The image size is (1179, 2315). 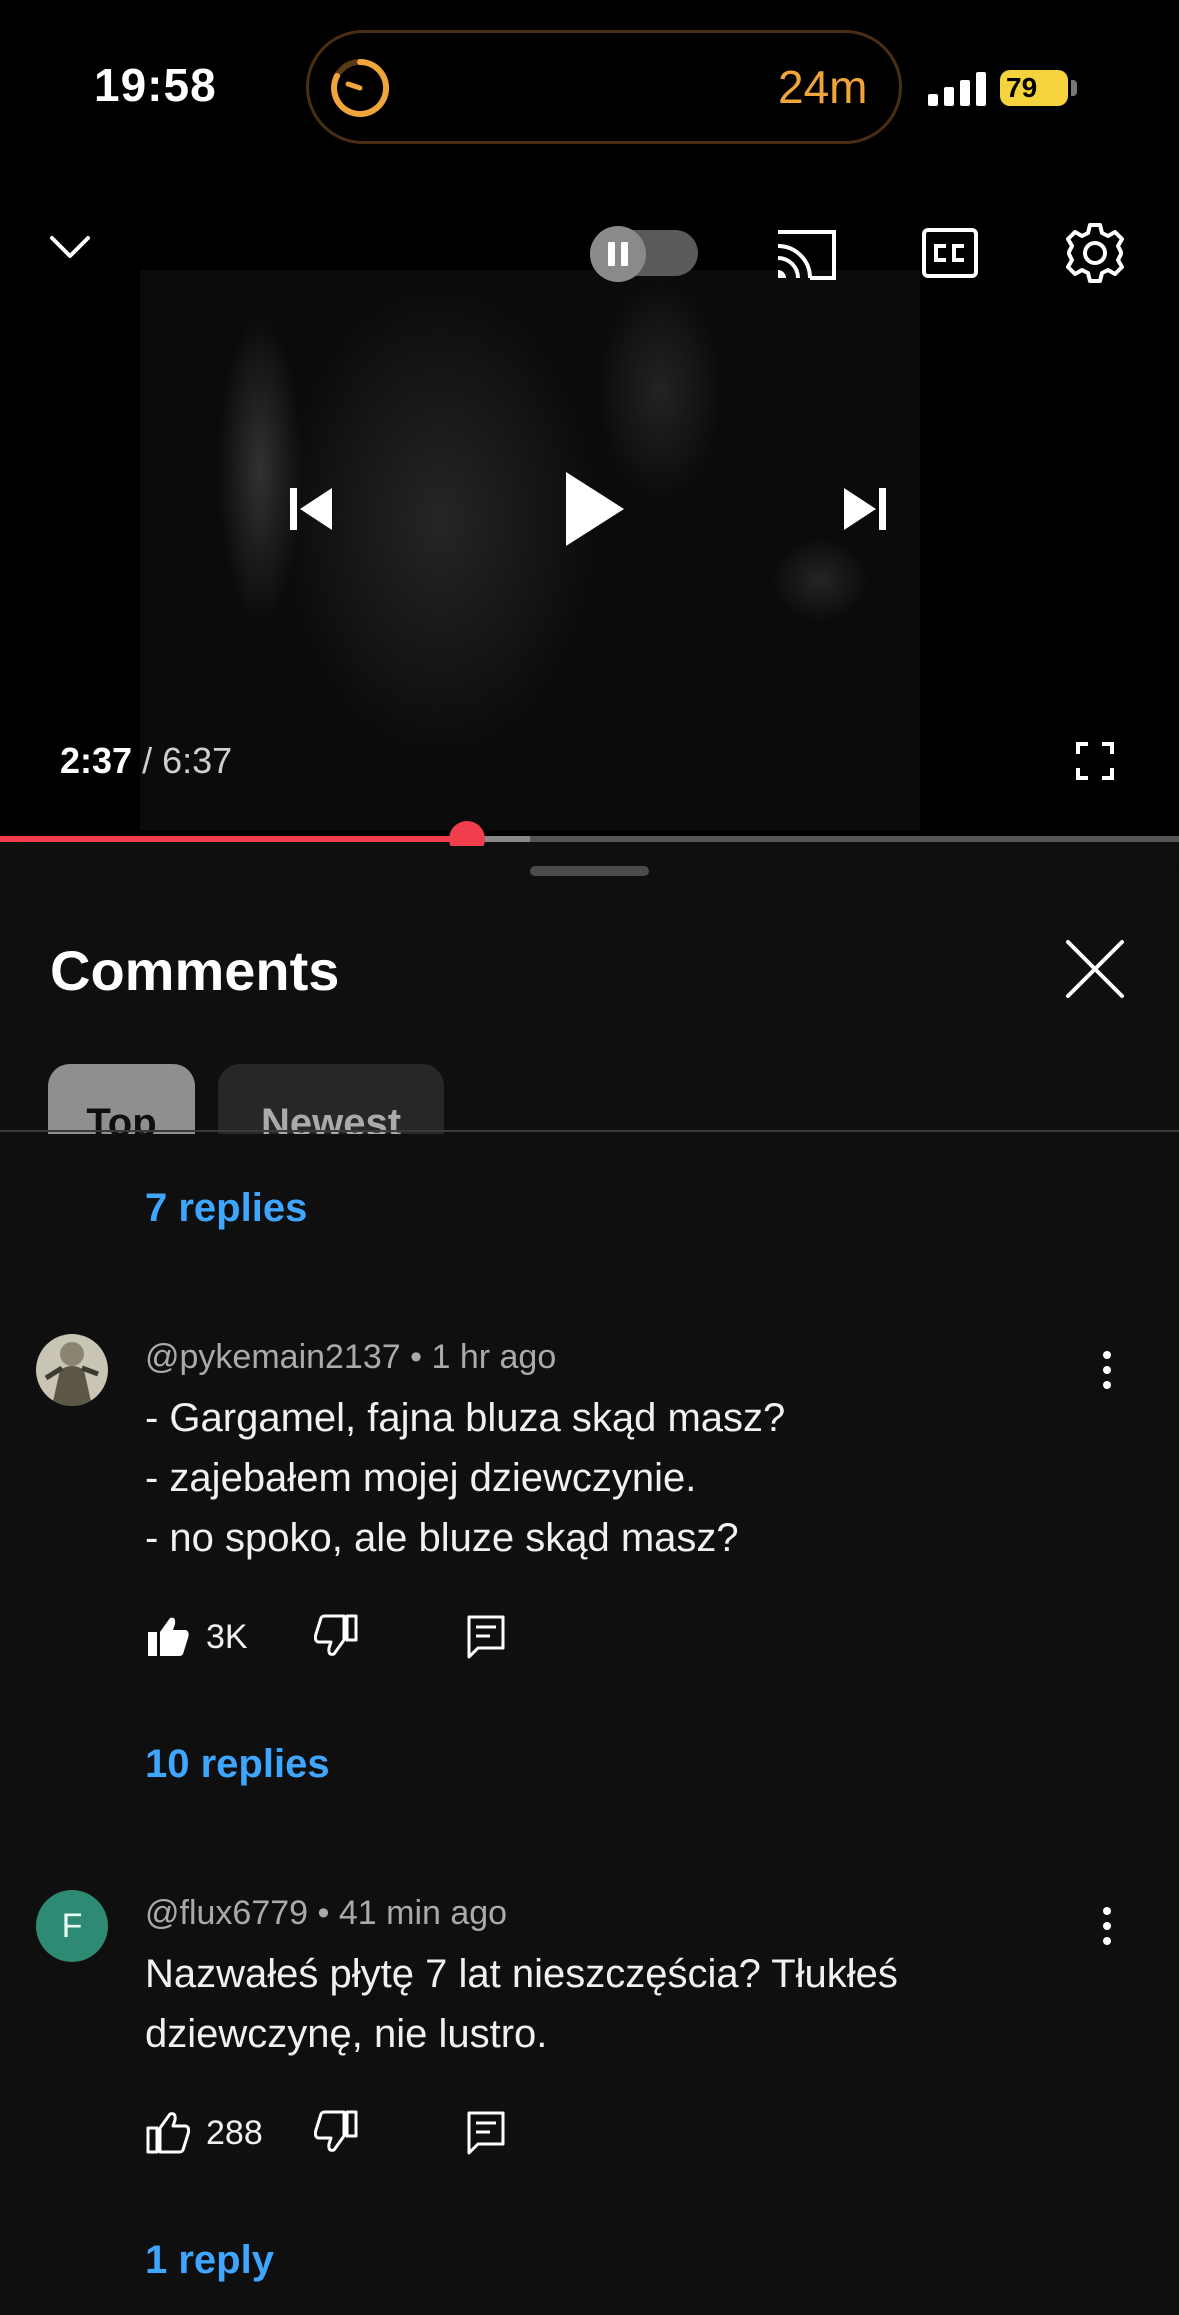 What do you see at coordinates (1095, 761) in the screenshot?
I see `fullscreen-icon` at bounding box center [1095, 761].